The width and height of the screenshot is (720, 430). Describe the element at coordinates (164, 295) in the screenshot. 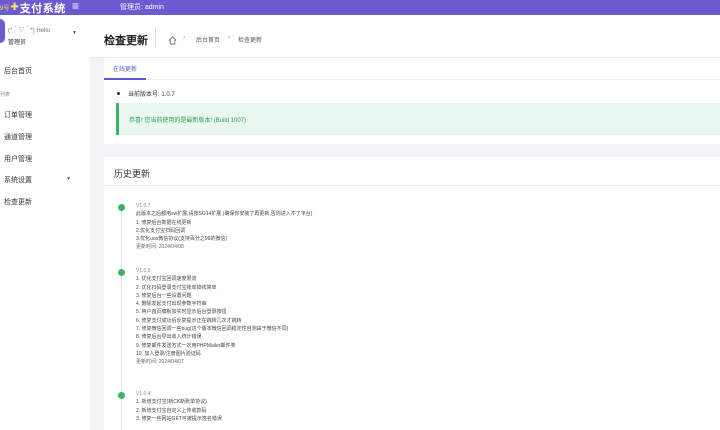

I see `entry-line: 3. 修复后台一些设置问题` at that location.